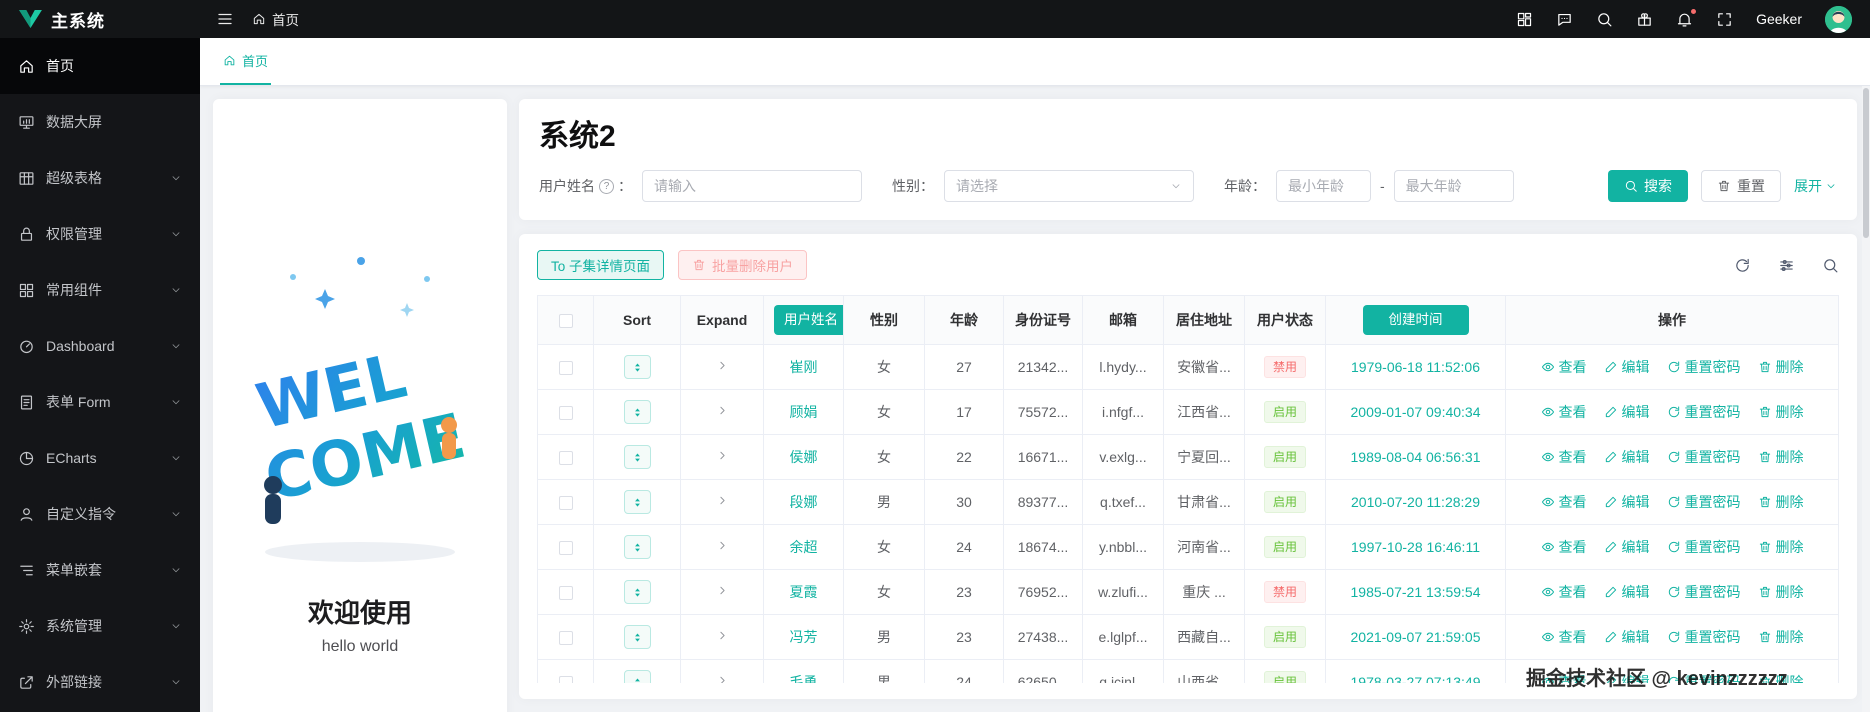 The height and width of the screenshot is (712, 1870). Describe the element at coordinates (100, 682) in the screenshot. I see `sidebar-item-external-links: 外部链接` at that location.